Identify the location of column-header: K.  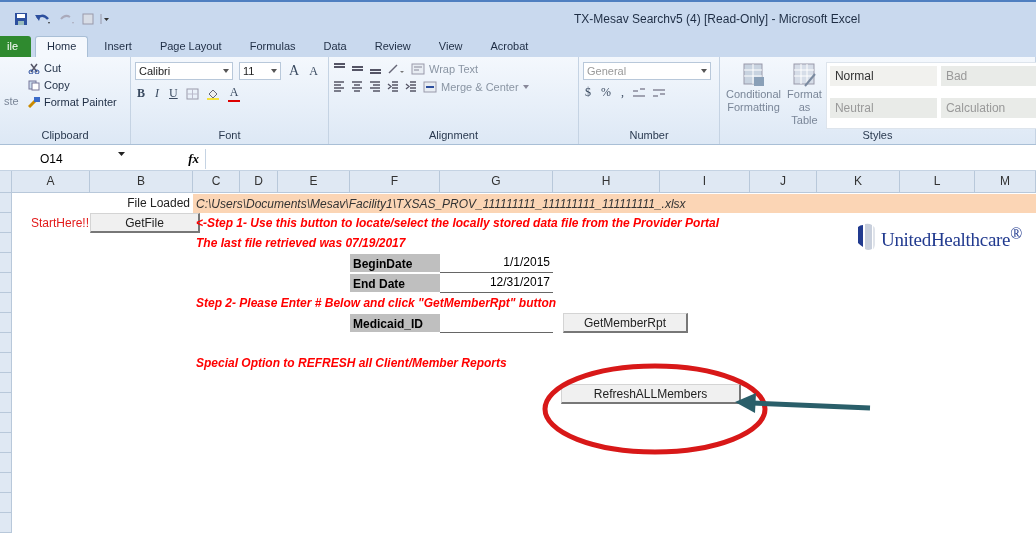
(858, 182).